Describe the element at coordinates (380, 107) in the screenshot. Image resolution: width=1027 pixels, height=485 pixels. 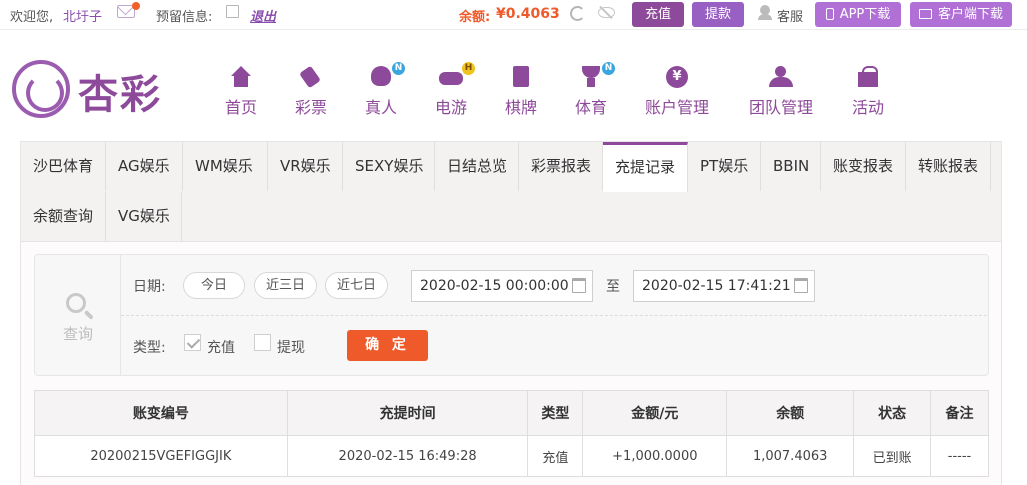
I see `nav-label: 真人` at that location.